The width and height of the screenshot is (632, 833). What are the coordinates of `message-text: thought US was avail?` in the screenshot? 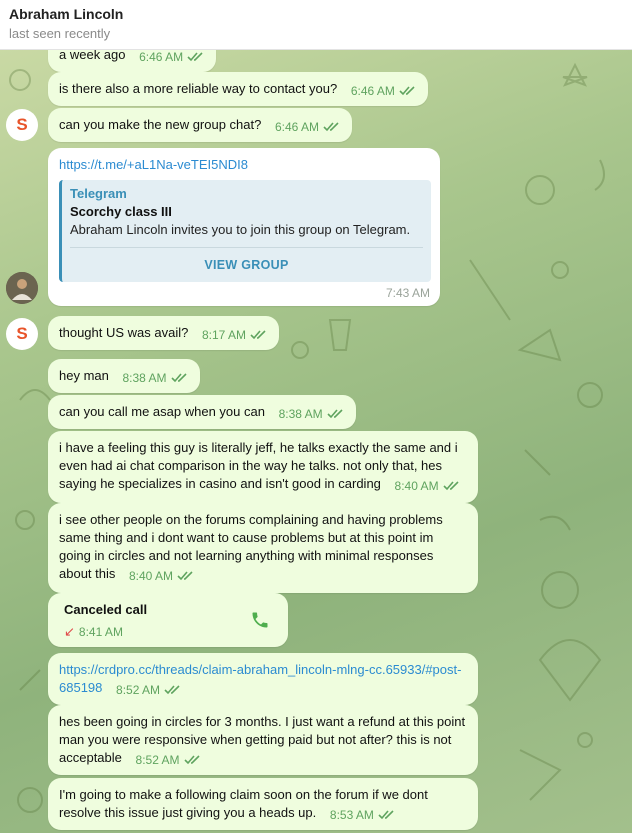 It's located at (124, 332).